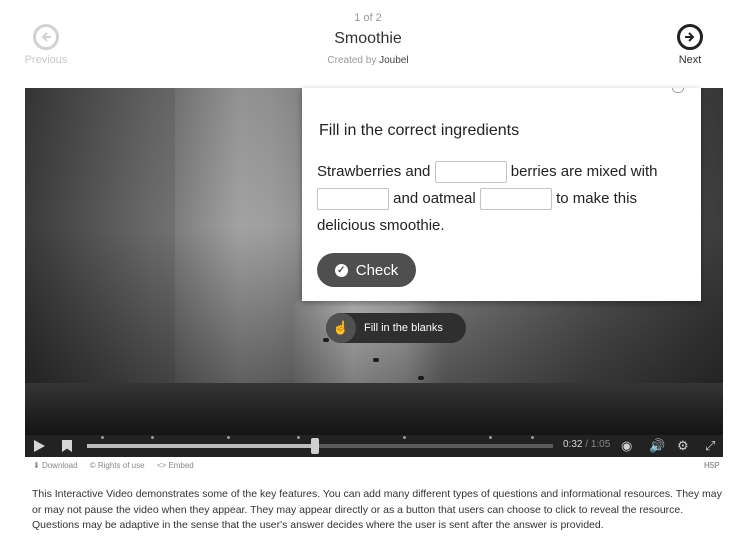 This screenshot has width=736, height=544. Describe the element at coordinates (121, 465) in the screenshot. I see `rights-label: Rights of use` at that location.